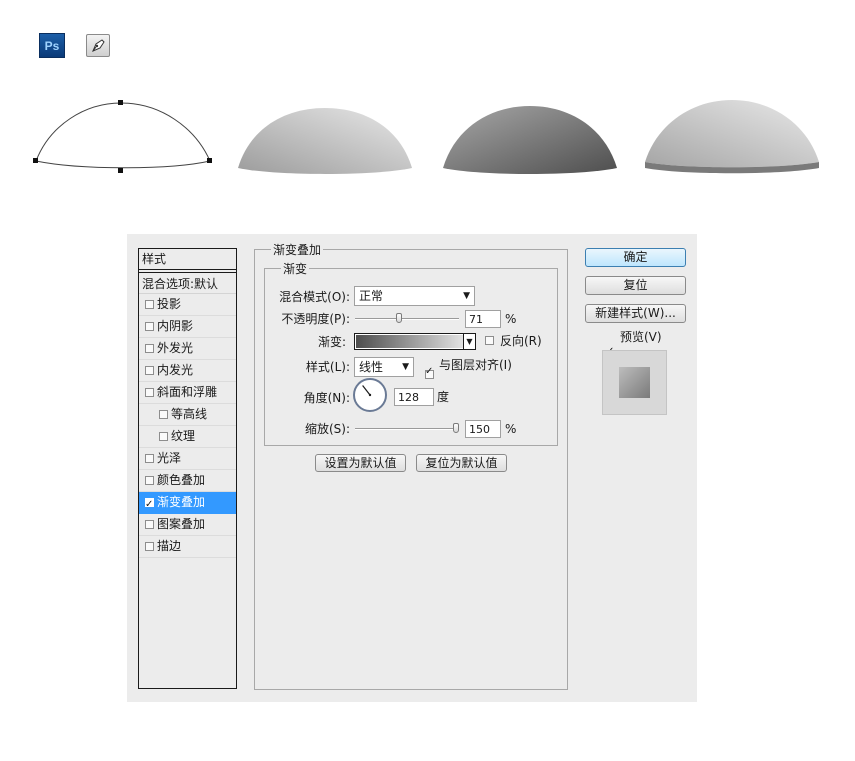  What do you see at coordinates (326, 398) in the screenshot?
I see `angle-label: 角度(N):` at bounding box center [326, 398].